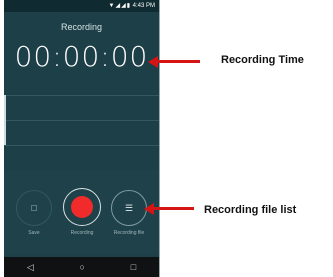 This screenshot has height=277, width=333. Describe the element at coordinates (262, 60) in the screenshot. I see `recording-time-annotation: Recording Time` at that location.